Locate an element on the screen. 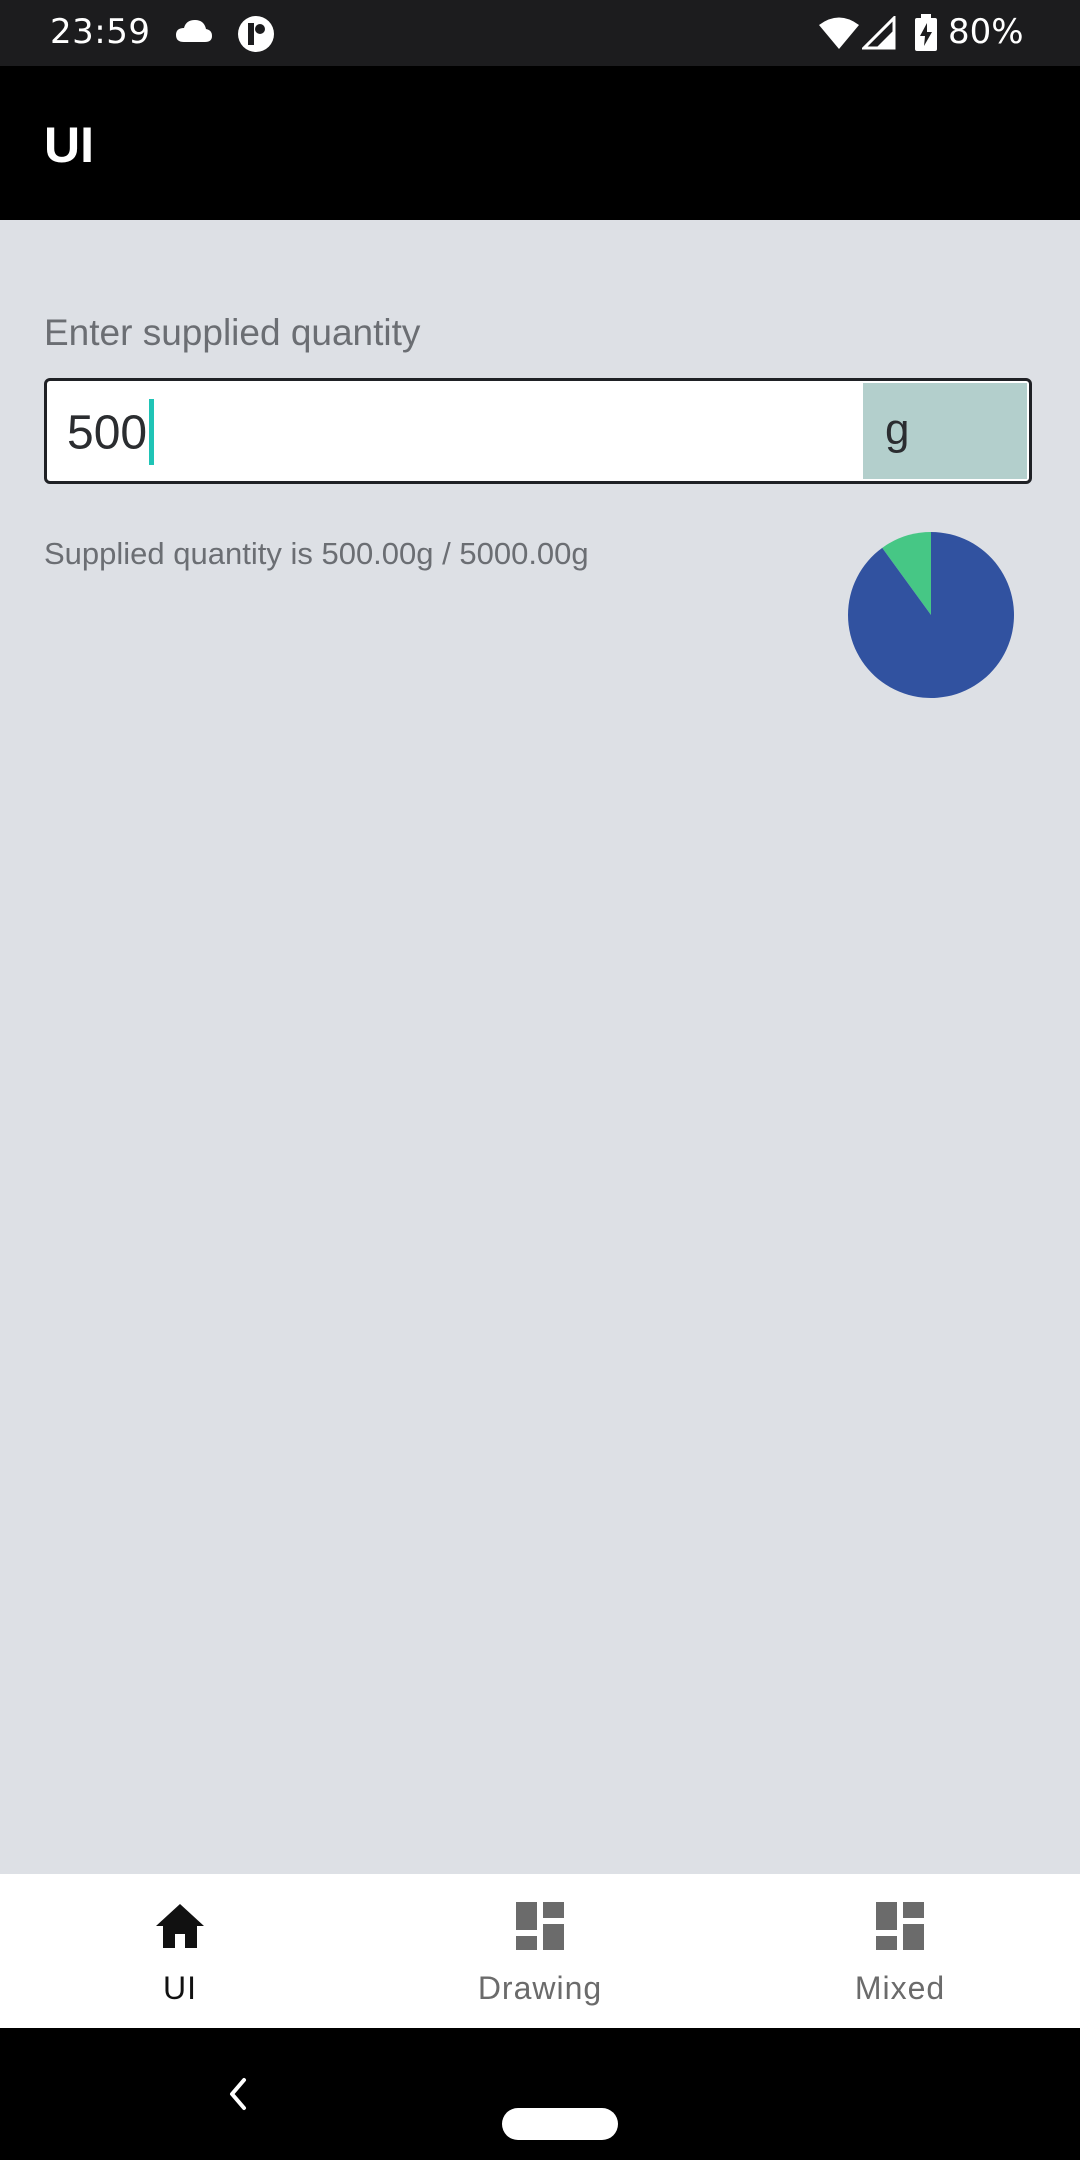  cloud-icon is located at coordinates (194, 33).